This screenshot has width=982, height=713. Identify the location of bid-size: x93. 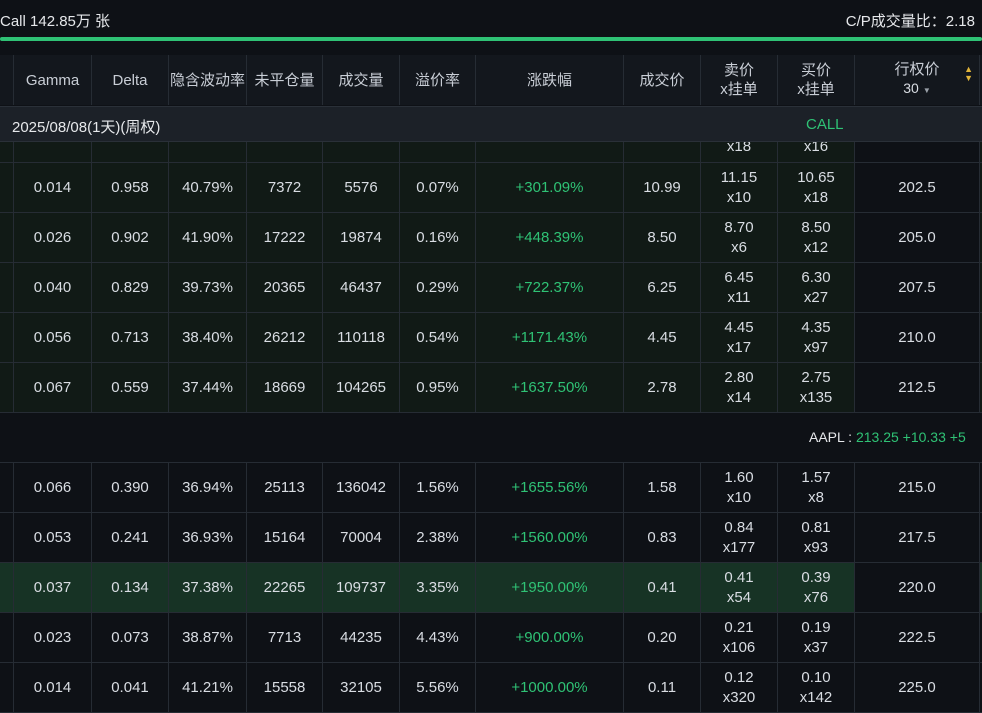
(816, 547).